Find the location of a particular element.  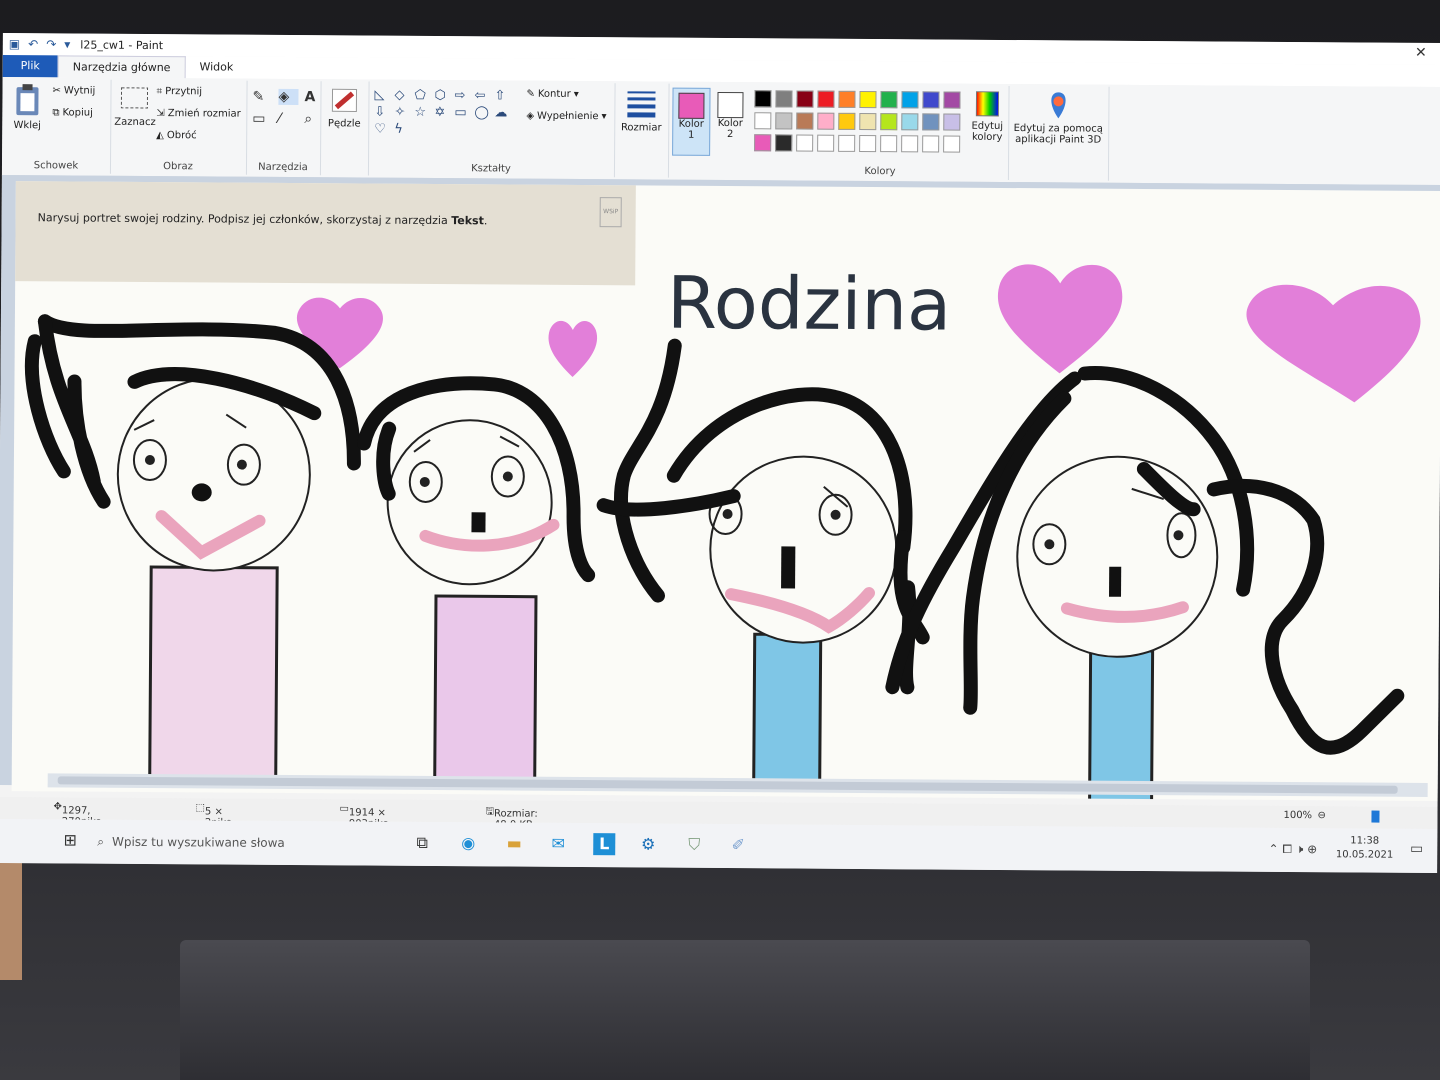

taskbar-search: ⌕ Wpisz tu wyszukiwane słowa is located at coordinates (247, 843).